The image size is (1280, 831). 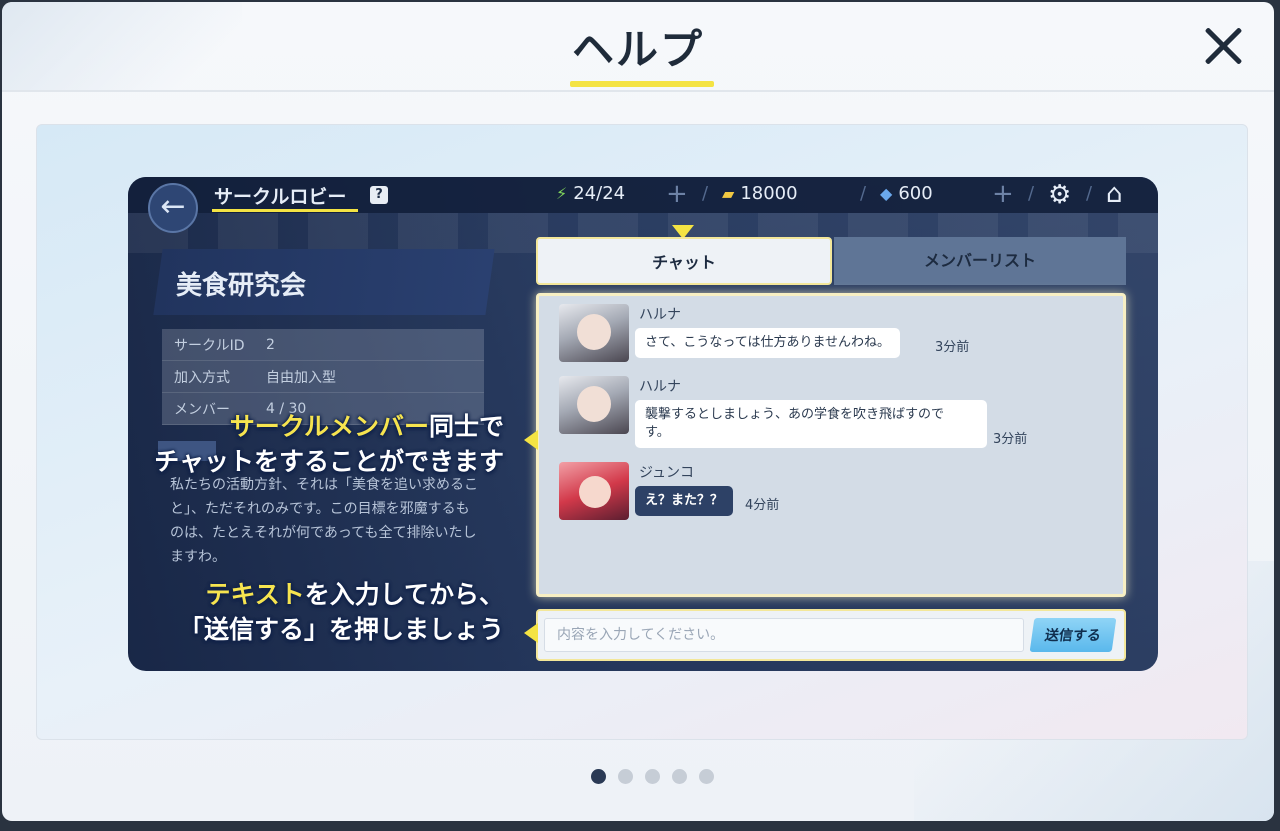 What do you see at coordinates (255, 594) in the screenshot?
I see `callout-highlight: テキスト` at bounding box center [255, 594].